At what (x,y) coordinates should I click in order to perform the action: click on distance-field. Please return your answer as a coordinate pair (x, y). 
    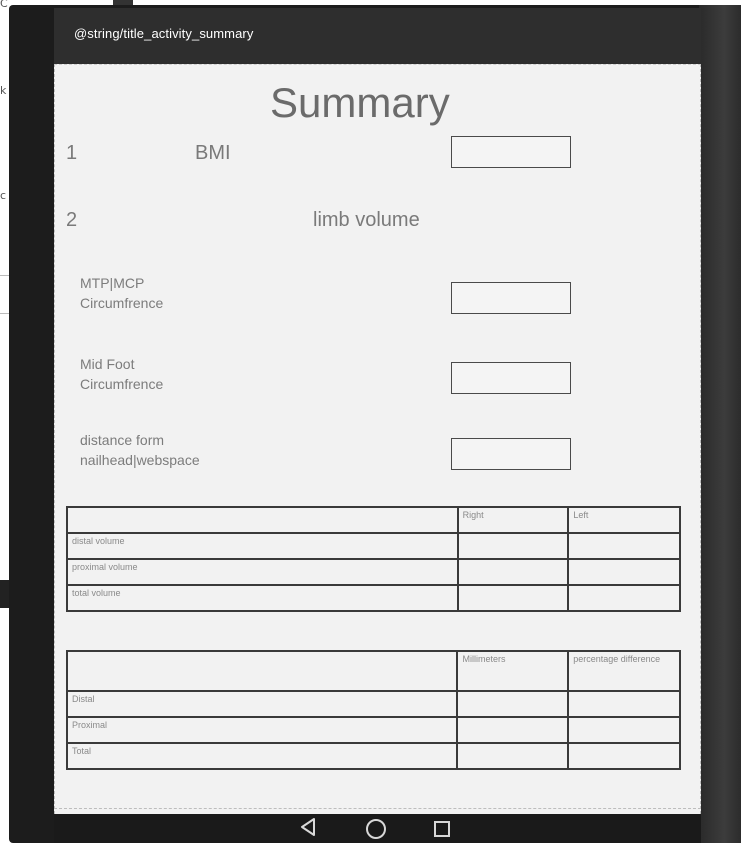
    Looking at the image, I should click on (511, 454).